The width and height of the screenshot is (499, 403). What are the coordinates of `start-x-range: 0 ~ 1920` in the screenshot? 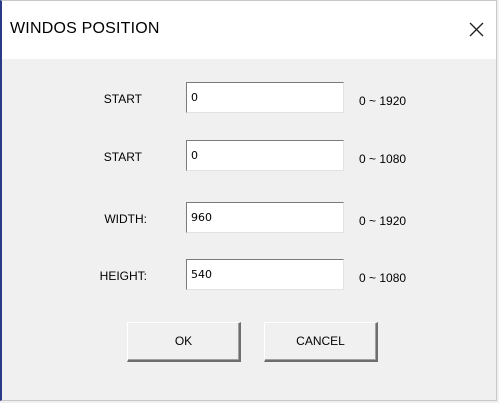 It's located at (383, 101).